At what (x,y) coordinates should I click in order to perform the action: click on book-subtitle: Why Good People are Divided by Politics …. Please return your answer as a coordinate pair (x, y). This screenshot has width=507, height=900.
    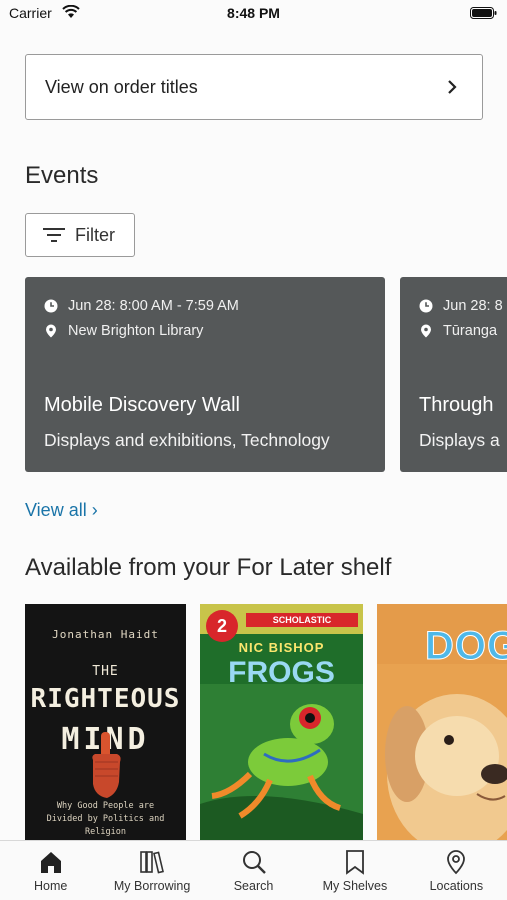
    Looking at the image, I should click on (105, 819).